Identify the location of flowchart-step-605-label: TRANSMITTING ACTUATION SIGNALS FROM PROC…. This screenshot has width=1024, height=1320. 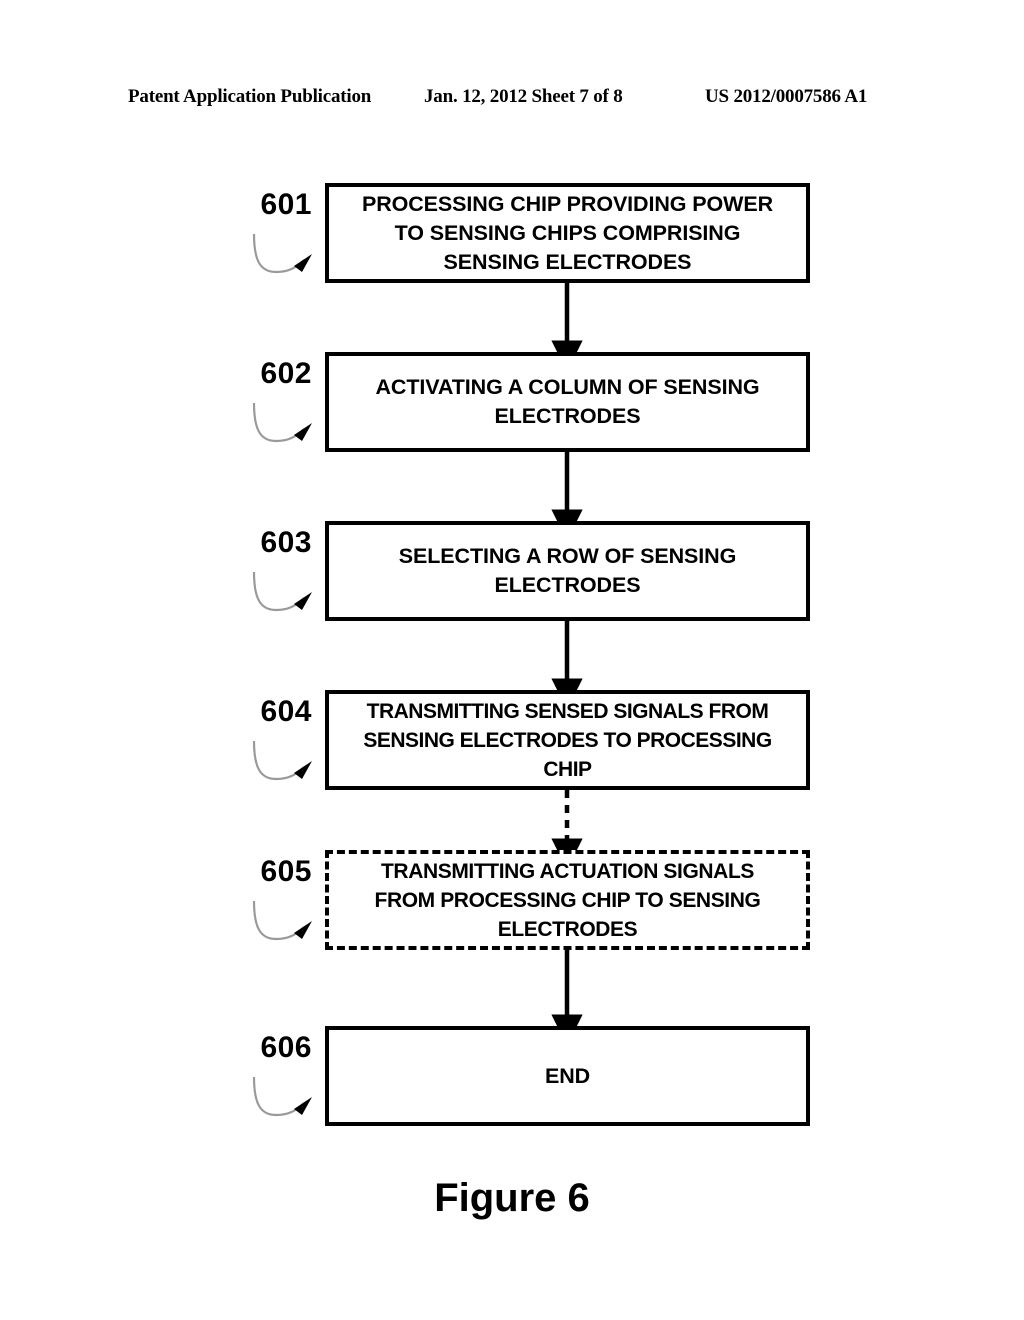
(567, 900).